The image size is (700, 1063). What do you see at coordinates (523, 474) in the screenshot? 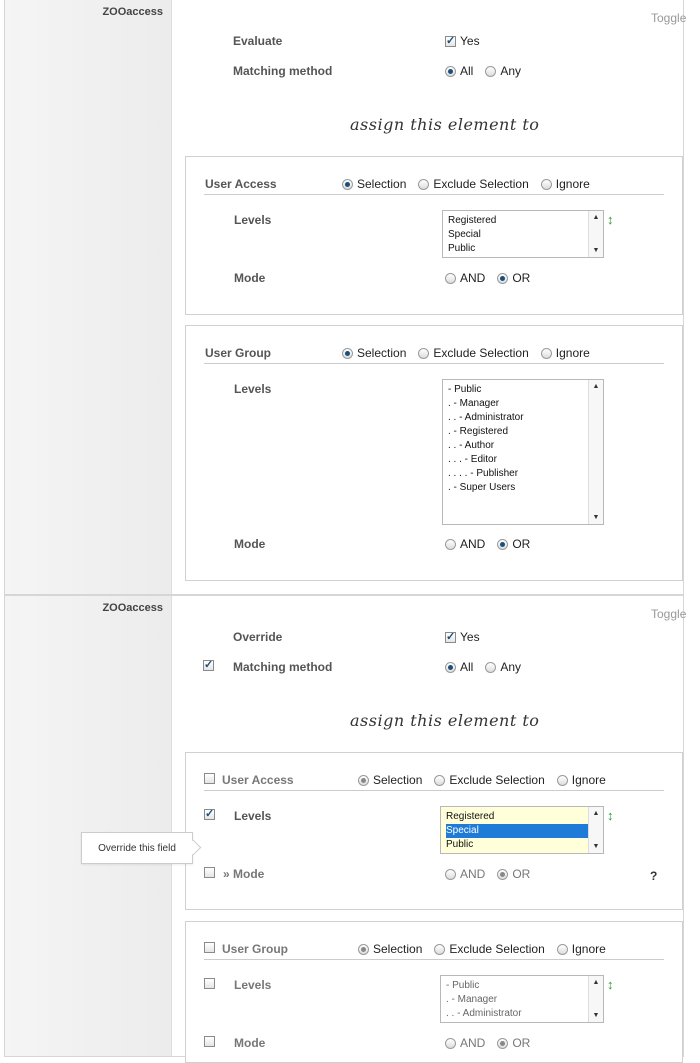
I see `list-option: . . . . - Publisher` at bounding box center [523, 474].